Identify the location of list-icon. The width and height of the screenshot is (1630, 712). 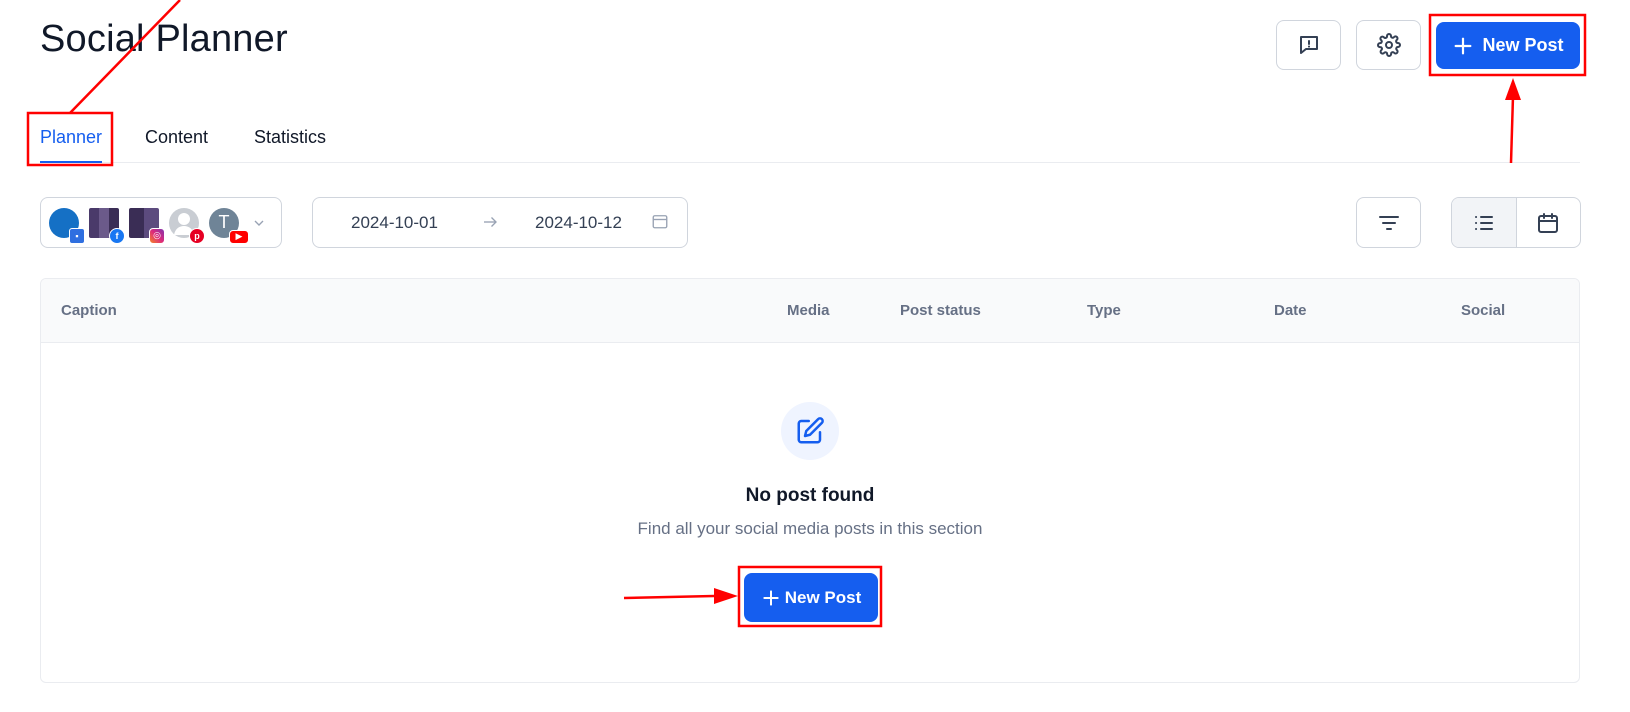
(1483, 222).